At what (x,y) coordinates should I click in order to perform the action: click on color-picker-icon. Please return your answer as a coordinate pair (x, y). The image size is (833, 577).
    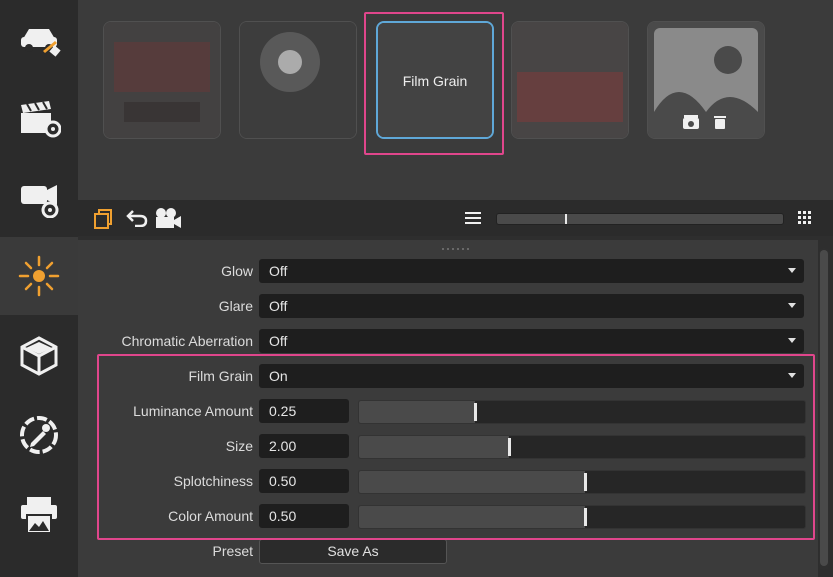
    Looking at the image, I should click on (39, 435).